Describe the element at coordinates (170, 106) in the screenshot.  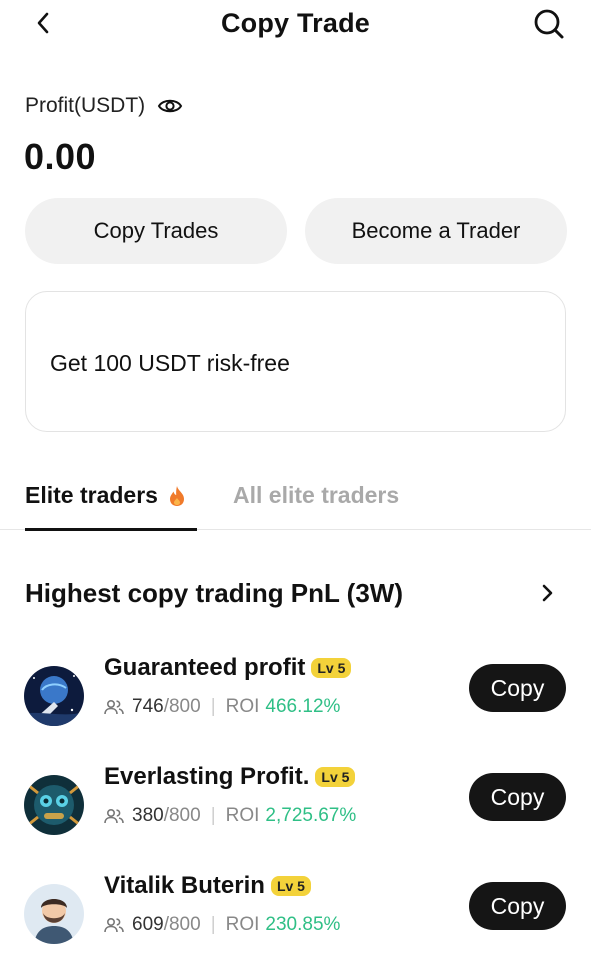
I see `eye-icon` at that location.